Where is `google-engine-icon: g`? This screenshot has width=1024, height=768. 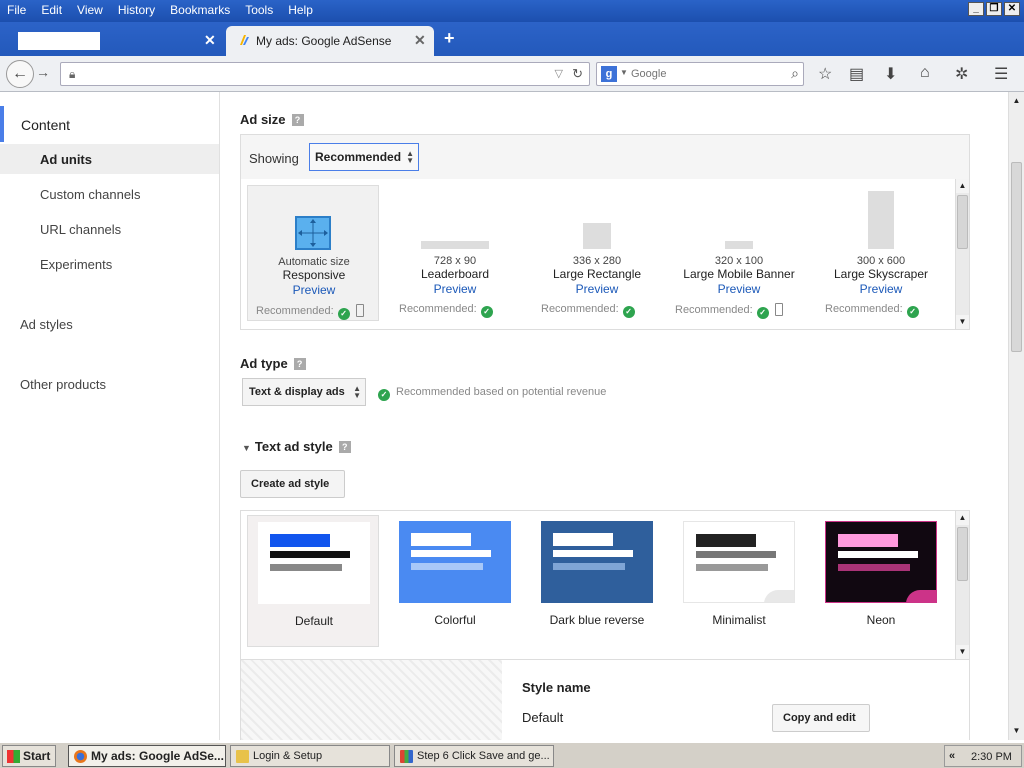
google-engine-icon: g is located at coordinates (609, 74).